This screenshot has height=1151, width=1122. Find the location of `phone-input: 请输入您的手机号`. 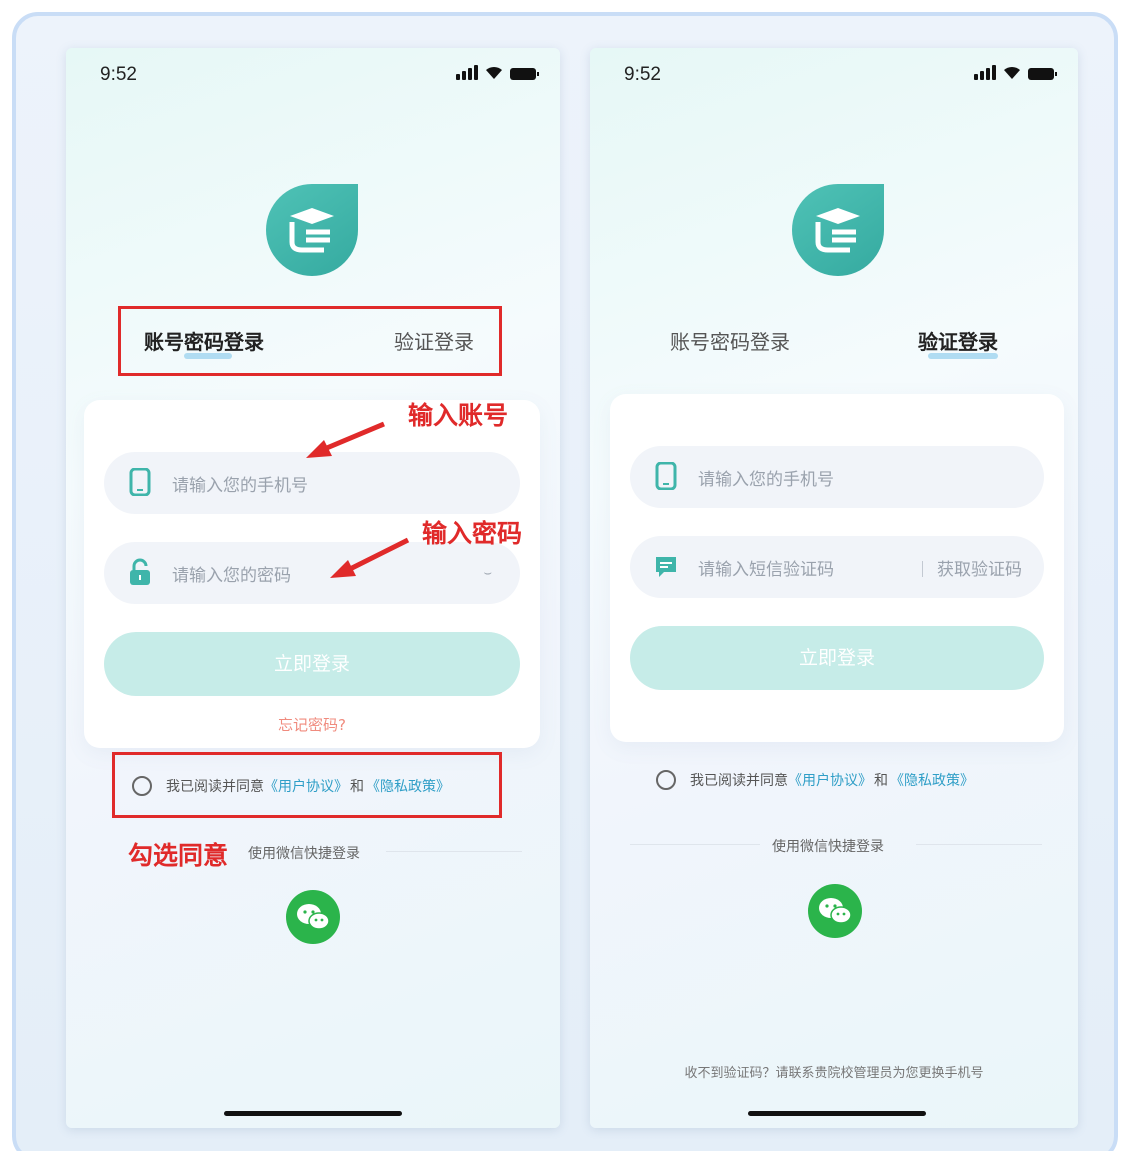

phone-input: 请输入您的手机号 is located at coordinates (837, 477).